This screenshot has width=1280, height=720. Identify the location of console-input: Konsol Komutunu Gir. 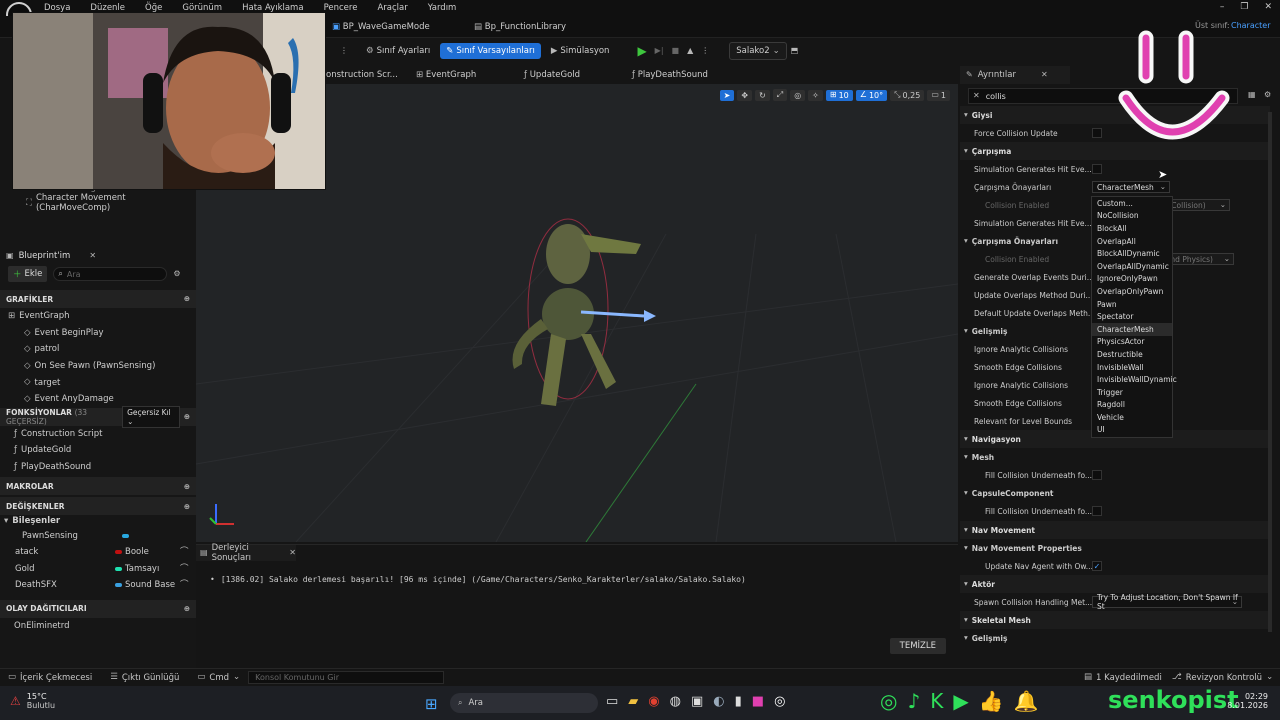
(346, 677).